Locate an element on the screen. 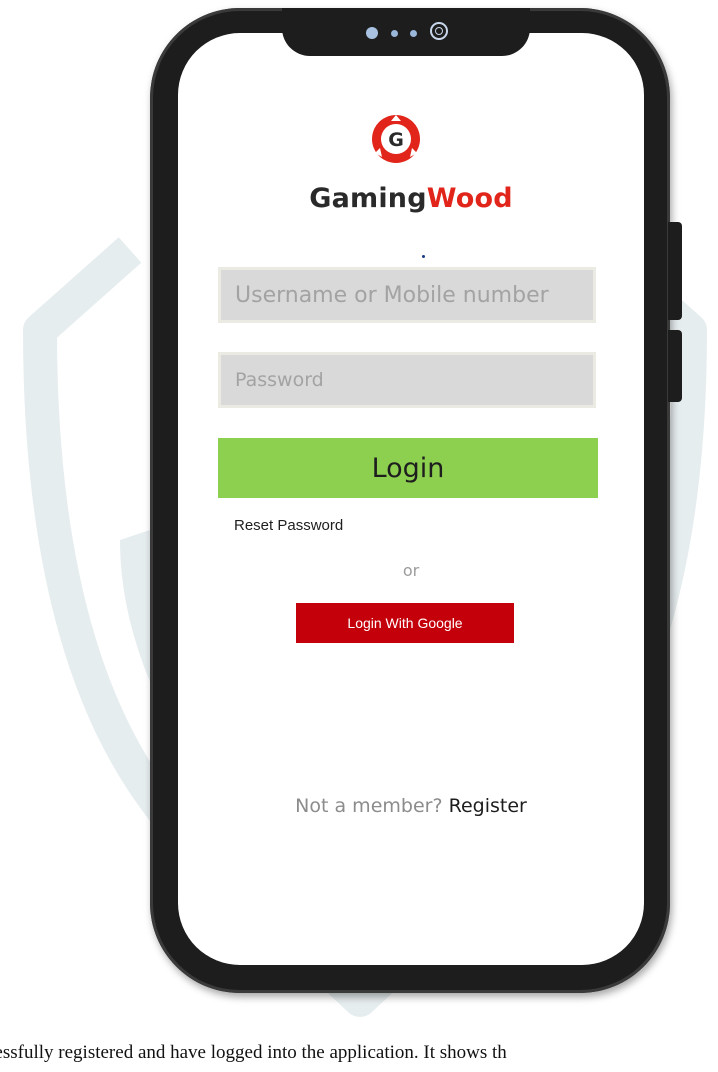  app-brand-title: GamingWood is located at coordinates (411, 198).